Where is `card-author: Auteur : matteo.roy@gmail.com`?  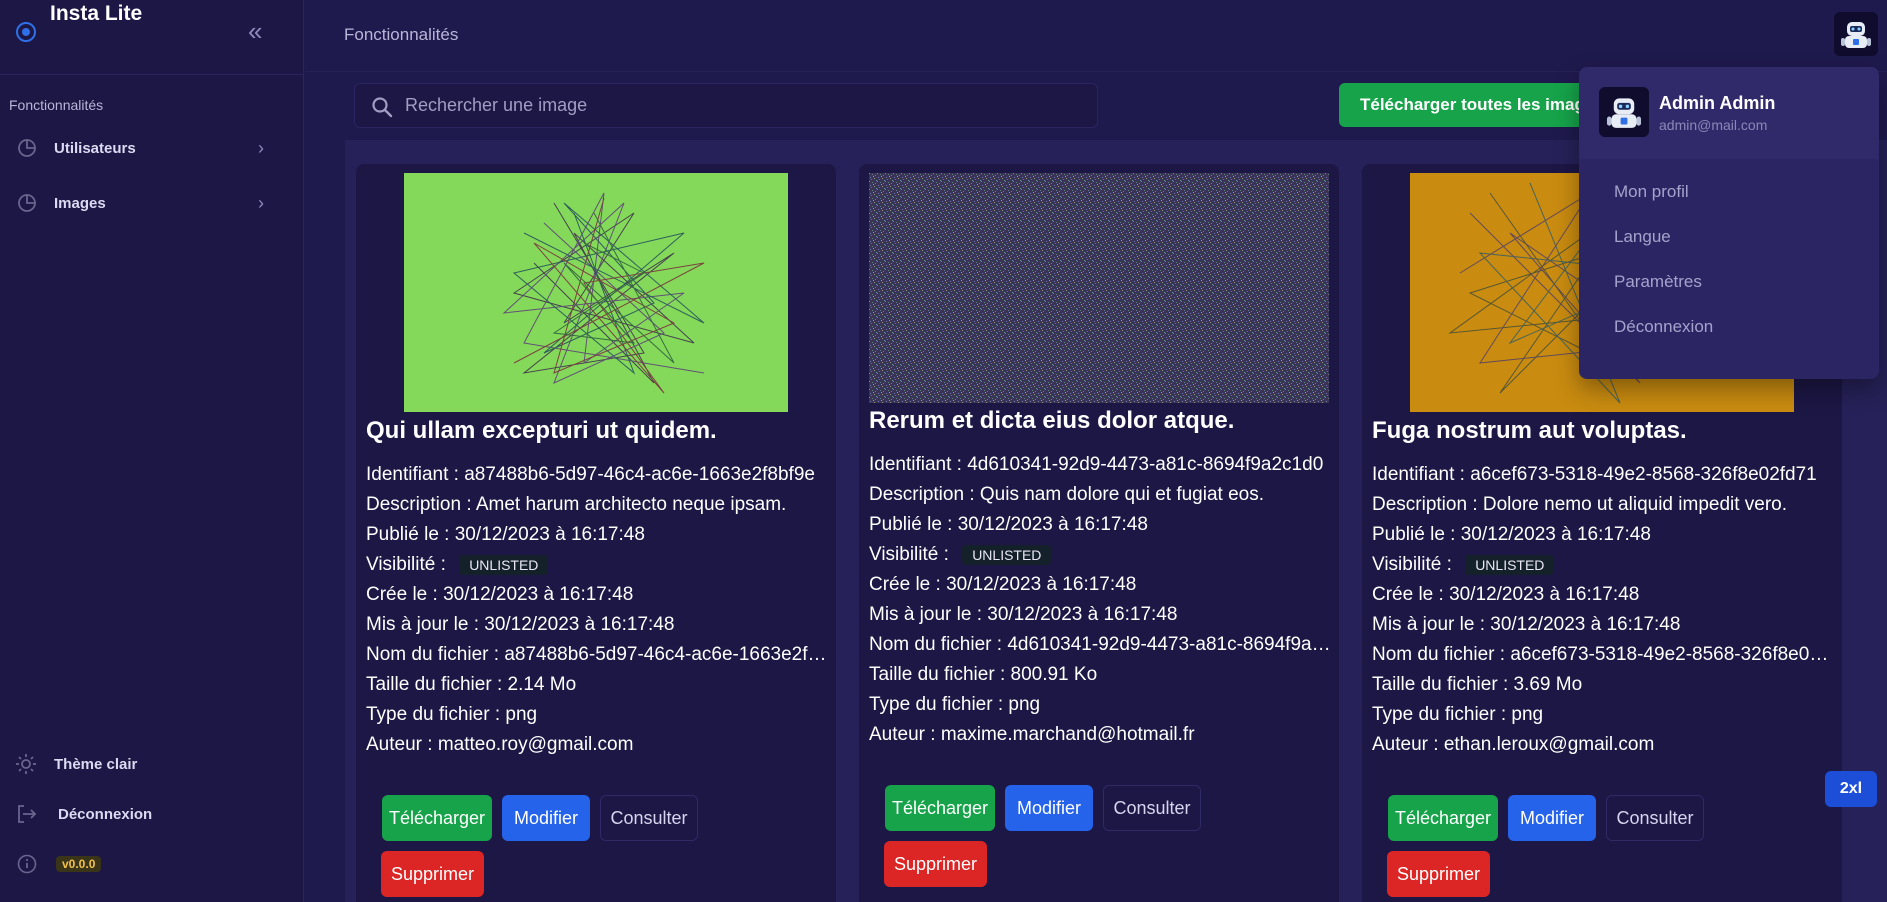
card-author: Auteur : matteo.roy@gmail.com is located at coordinates (500, 744).